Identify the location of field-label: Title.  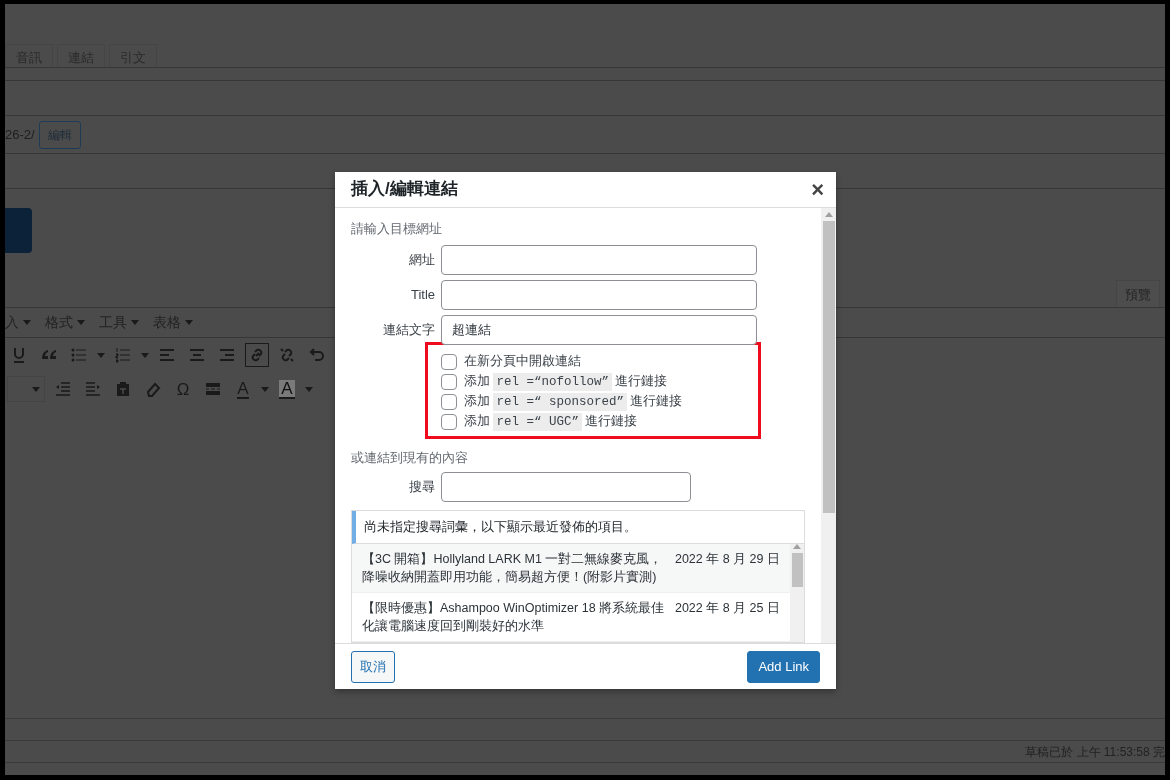
(422, 295).